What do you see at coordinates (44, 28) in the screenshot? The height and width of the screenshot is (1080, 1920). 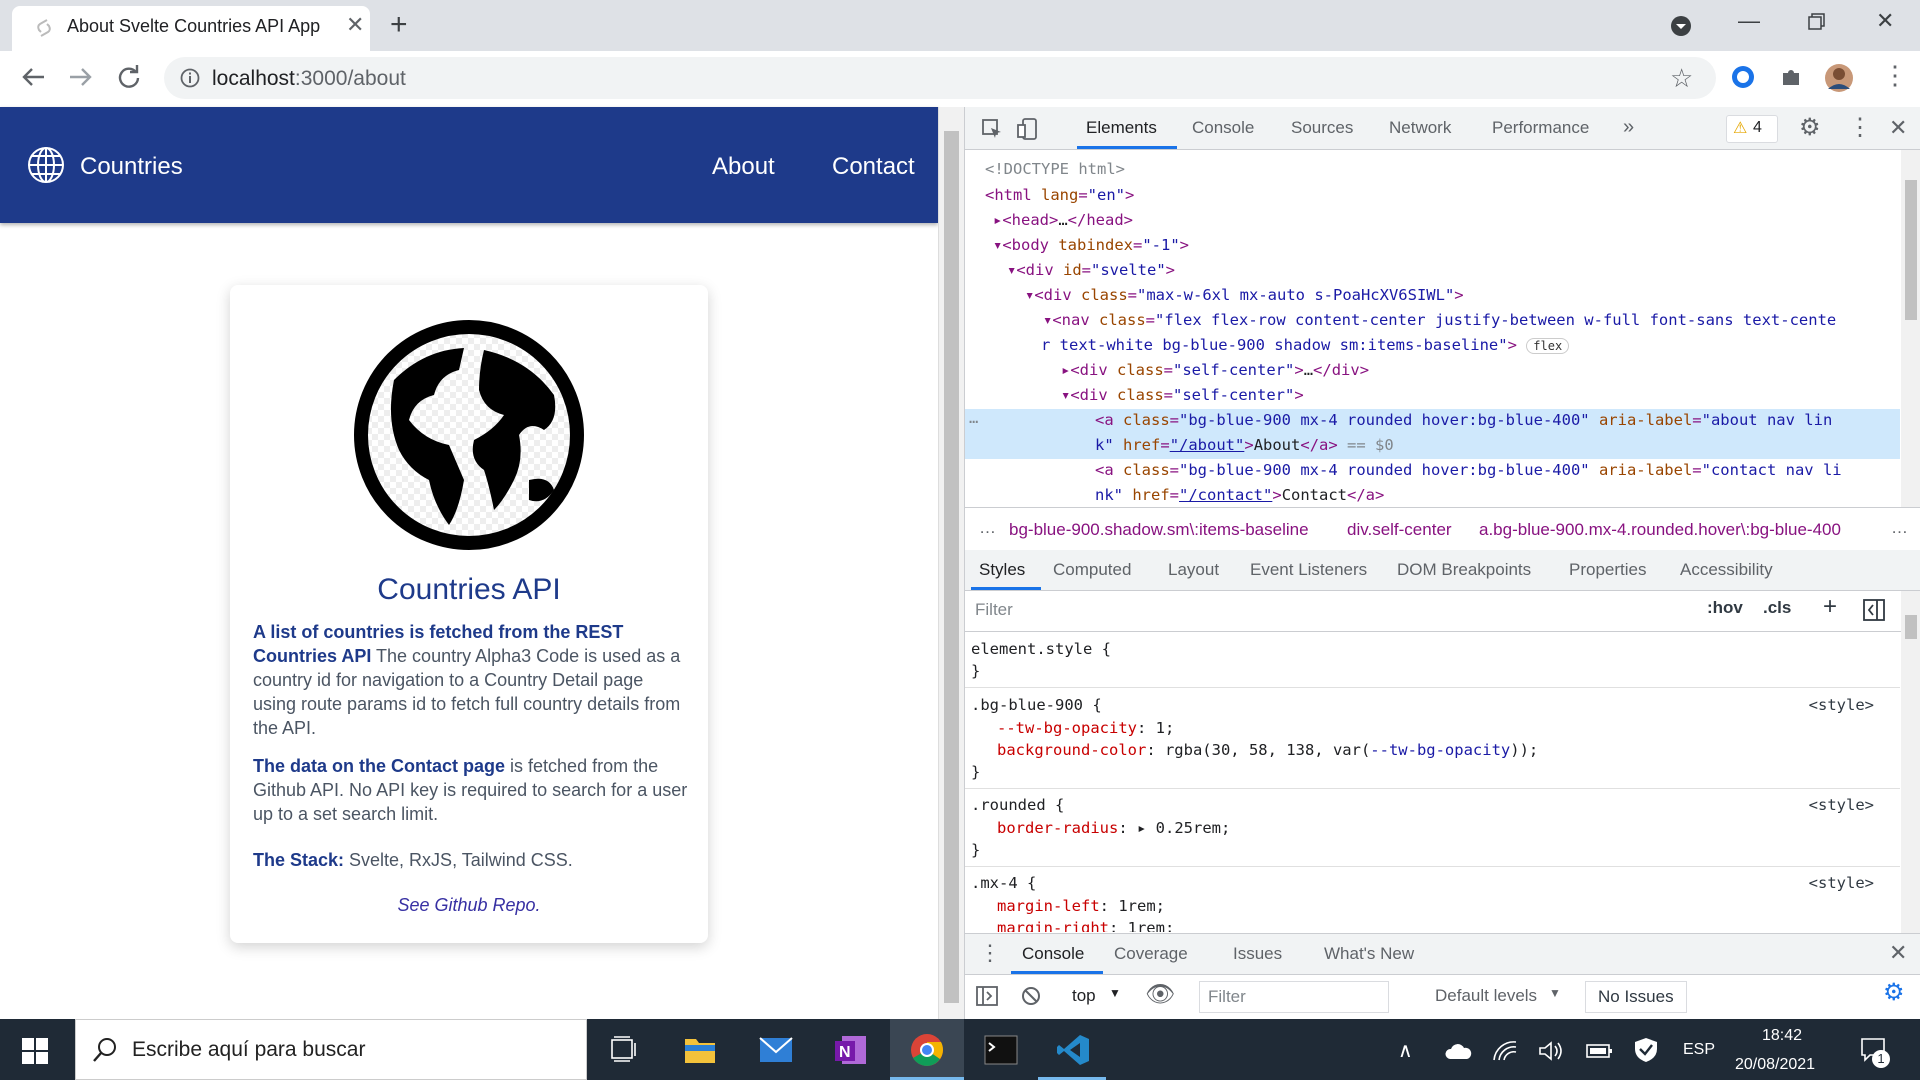 I see `svelte-favicon-icon` at bounding box center [44, 28].